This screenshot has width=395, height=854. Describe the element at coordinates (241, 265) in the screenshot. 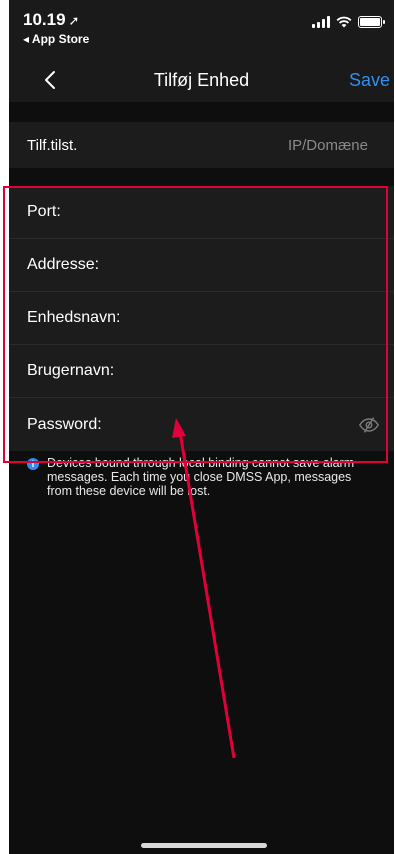

I see `address-input` at that location.